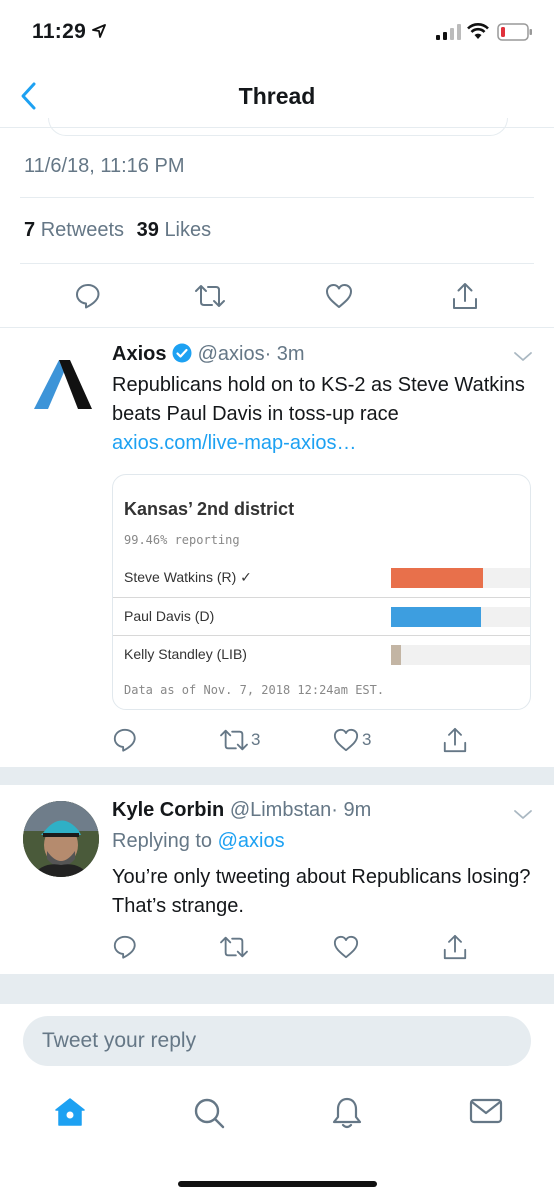 The image size is (554, 1200). What do you see at coordinates (162, 841) in the screenshot?
I see `replying-to-label: Replying to` at bounding box center [162, 841].